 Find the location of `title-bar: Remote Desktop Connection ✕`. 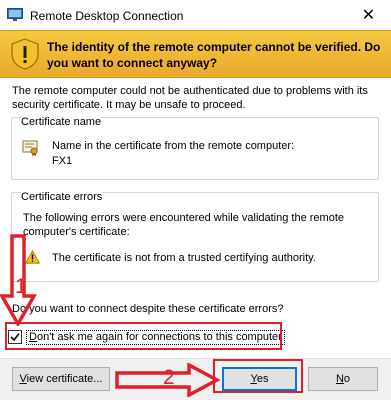

title-bar: Remote Desktop Connection ✕ is located at coordinates (195, 15).